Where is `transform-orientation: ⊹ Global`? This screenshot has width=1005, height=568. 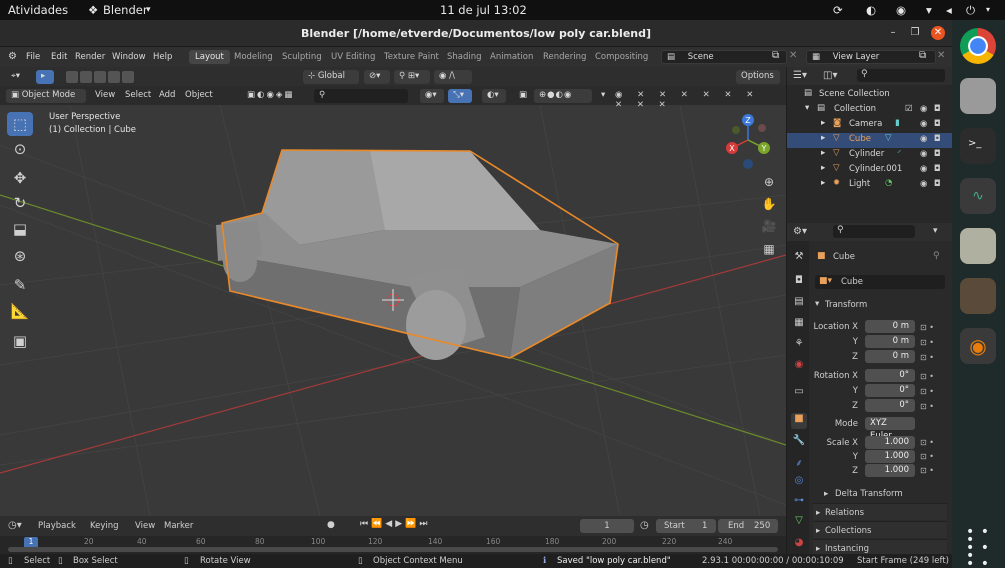
transform-orientation: ⊹ Global is located at coordinates (331, 77).